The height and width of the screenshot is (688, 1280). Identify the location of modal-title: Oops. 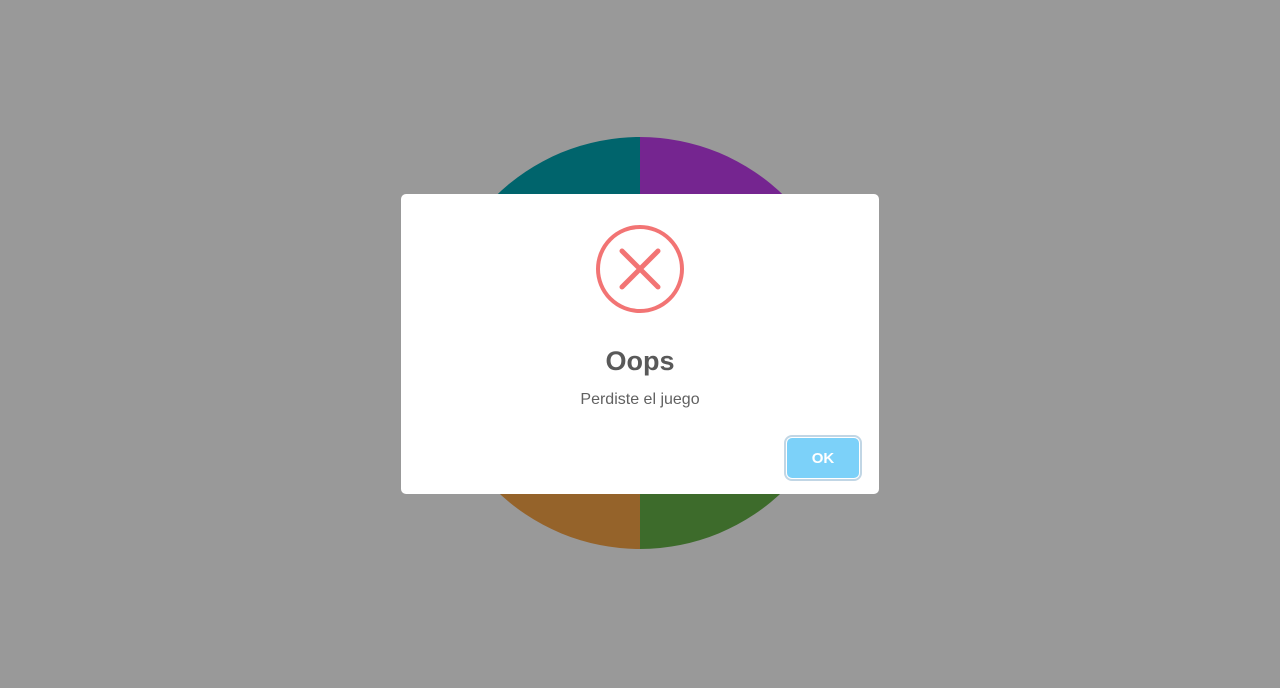
(640, 361).